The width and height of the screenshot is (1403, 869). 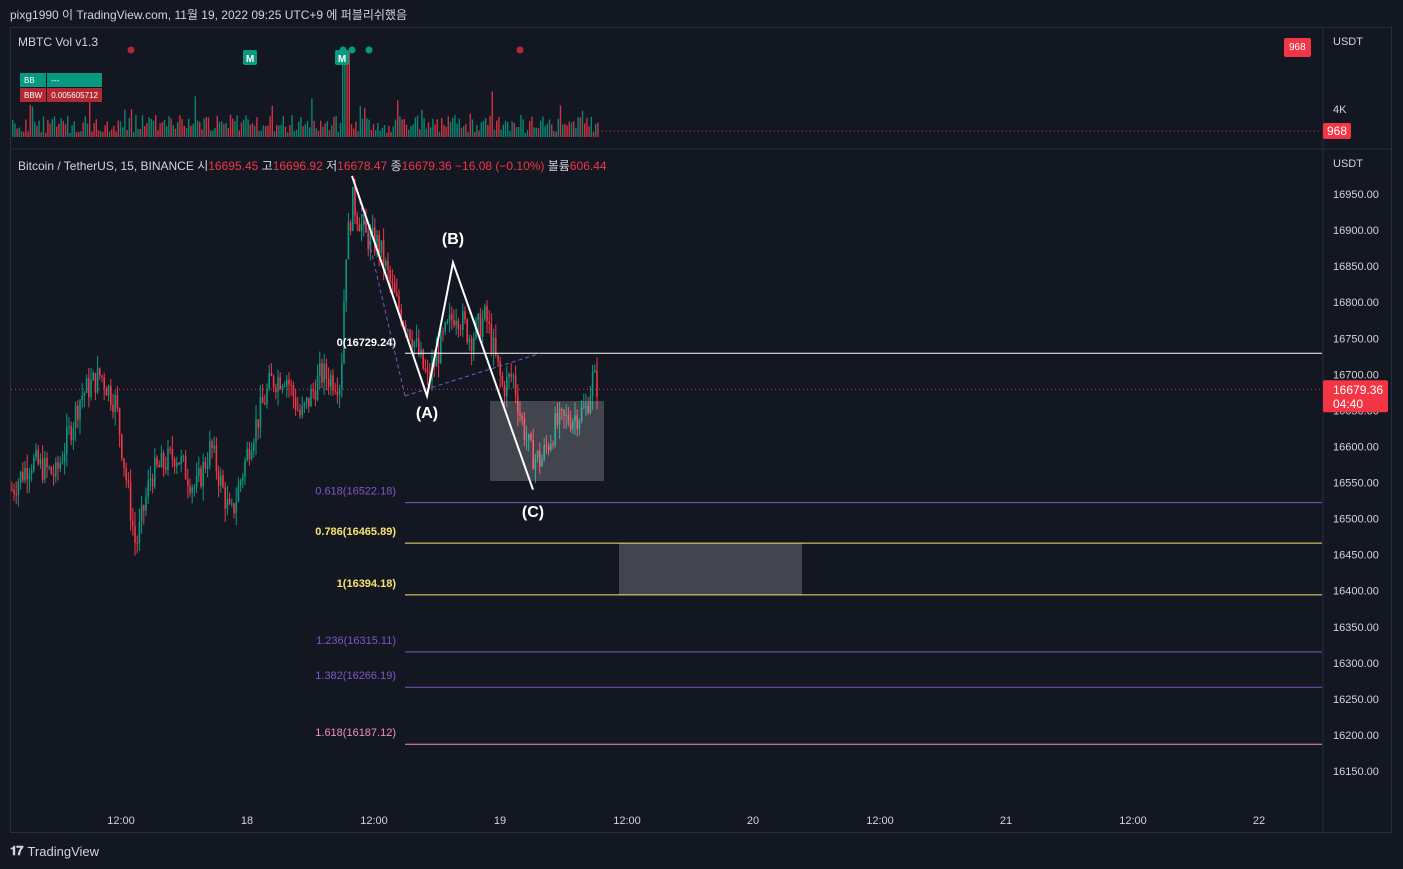 I want to click on high-label: 고, so click(x=267, y=166).